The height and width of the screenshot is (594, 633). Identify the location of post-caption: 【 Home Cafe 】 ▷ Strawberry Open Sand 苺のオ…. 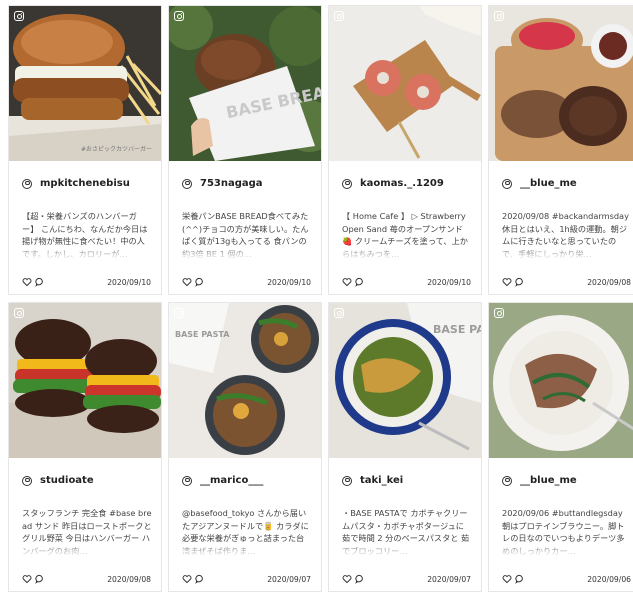
(407, 235).